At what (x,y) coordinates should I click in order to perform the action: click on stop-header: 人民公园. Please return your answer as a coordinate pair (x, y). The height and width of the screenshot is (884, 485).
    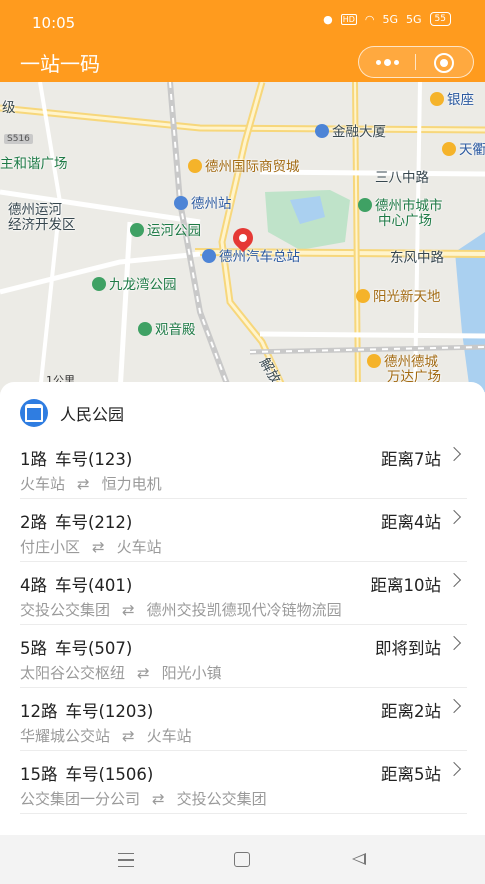
    Looking at the image, I should click on (72, 413).